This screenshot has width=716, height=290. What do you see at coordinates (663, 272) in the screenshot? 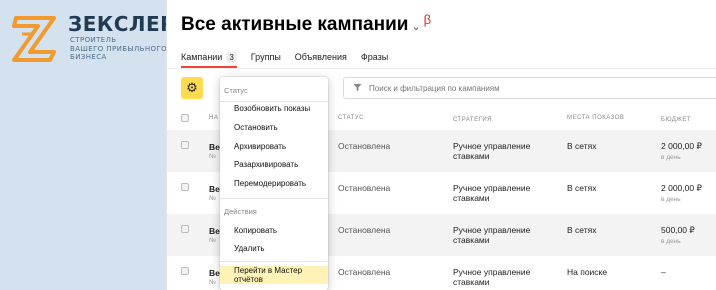
I see `campaign-budget: –` at bounding box center [663, 272].